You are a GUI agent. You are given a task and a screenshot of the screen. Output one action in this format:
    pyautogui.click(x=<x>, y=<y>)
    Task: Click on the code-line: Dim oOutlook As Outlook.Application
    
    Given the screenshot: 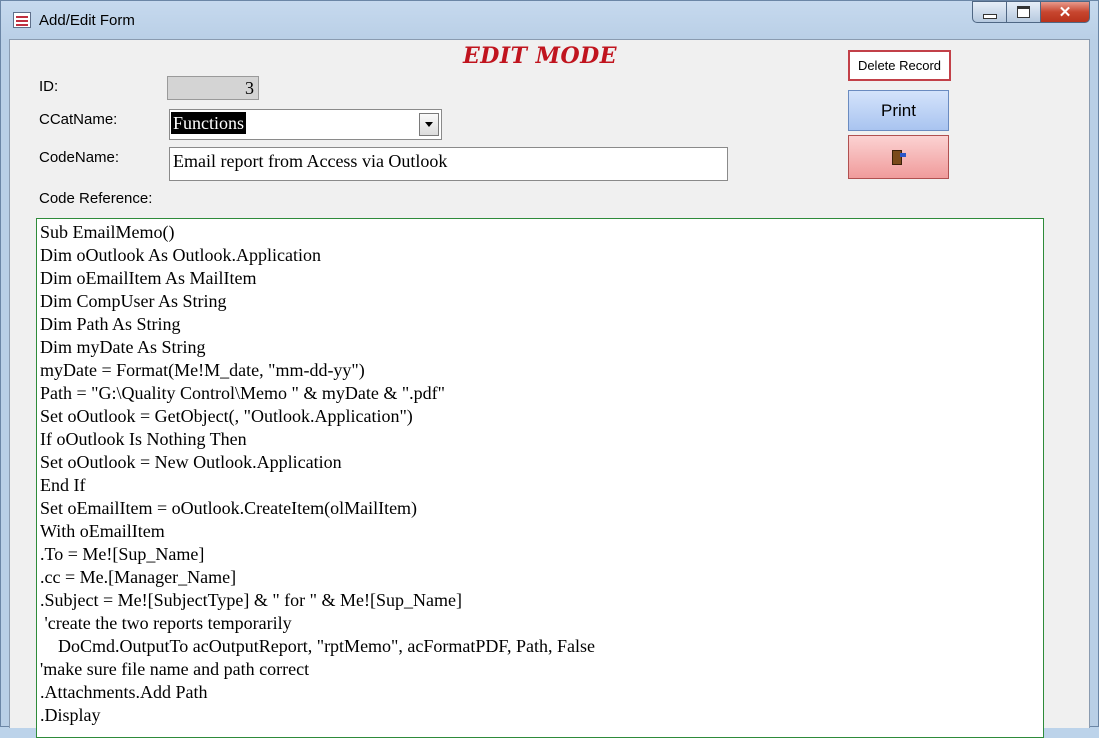 What is the action you would take?
    pyautogui.click(x=180, y=255)
    